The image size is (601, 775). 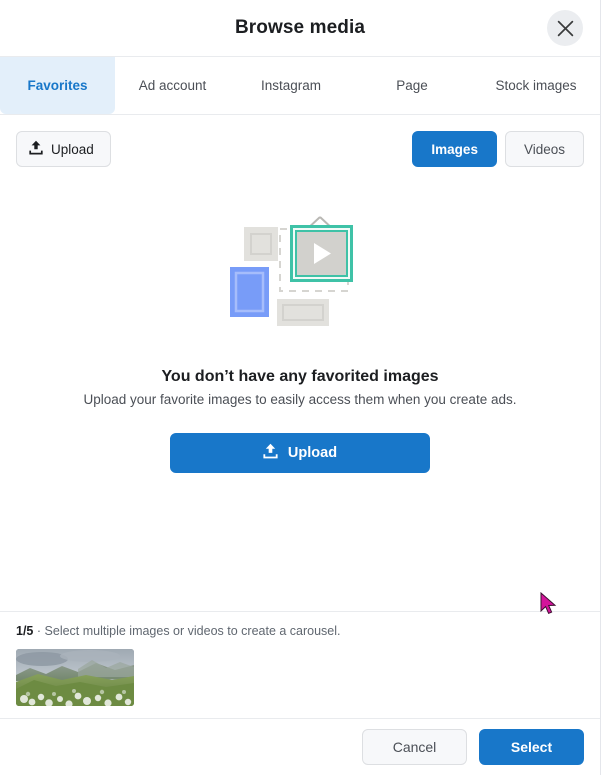 I want to click on select-button: Select, so click(x=531, y=747).